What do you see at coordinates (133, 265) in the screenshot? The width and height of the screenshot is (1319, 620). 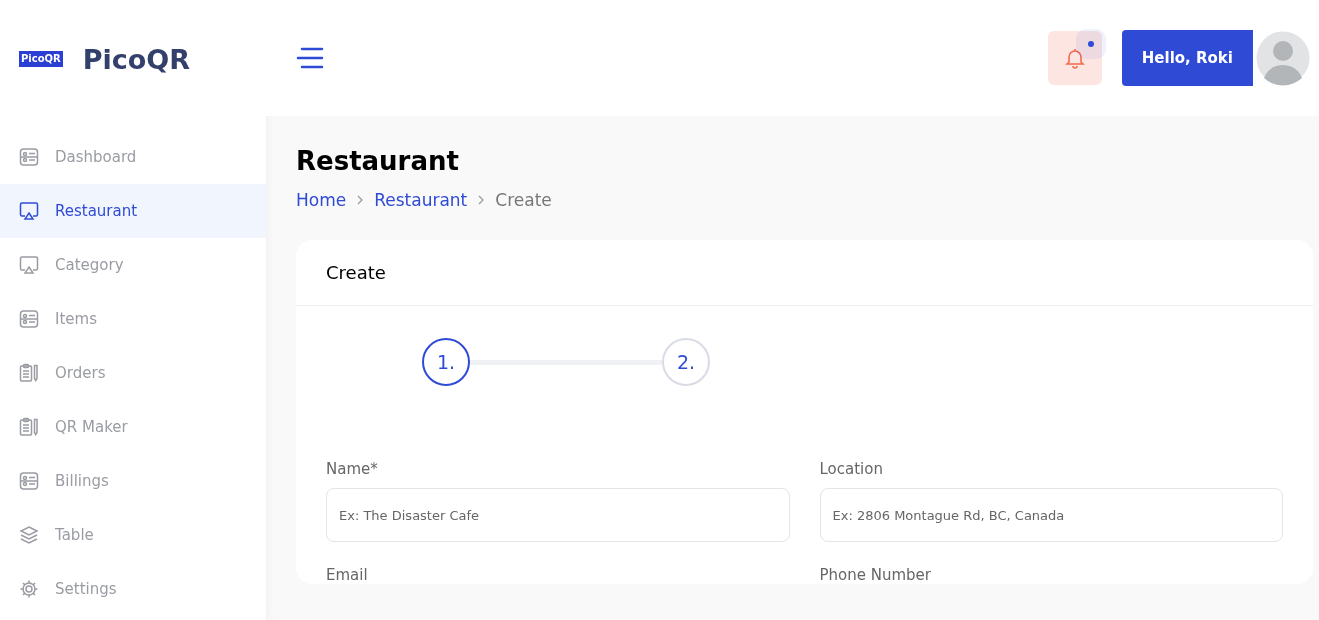 I see `sidebar-item: Category` at bounding box center [133, 265].